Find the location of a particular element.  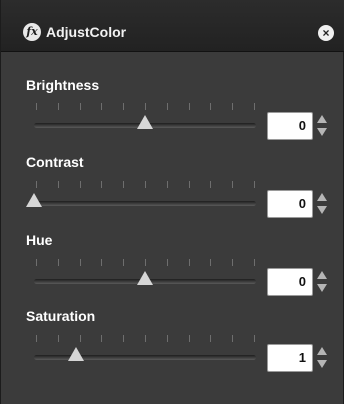

hue-value-field: 0 is located at coordinates (290, 282).